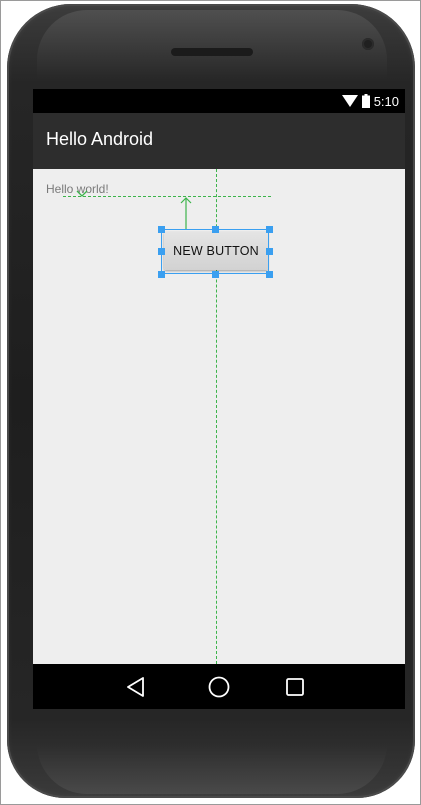 The height and width of the screenshot is (805, 421). What do you see at coordinates (167, 196) in the screenshot?
I see `top-guide-horizontal` at bounding box center [167, 196].